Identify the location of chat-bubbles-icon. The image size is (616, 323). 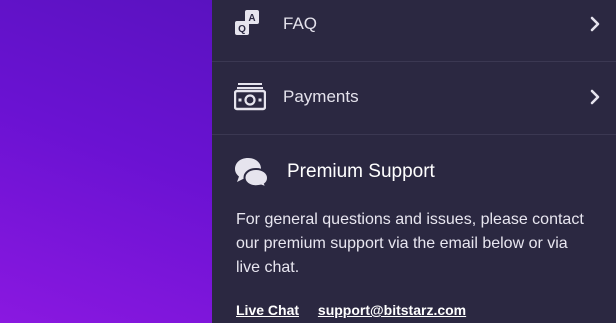
(252, 173).